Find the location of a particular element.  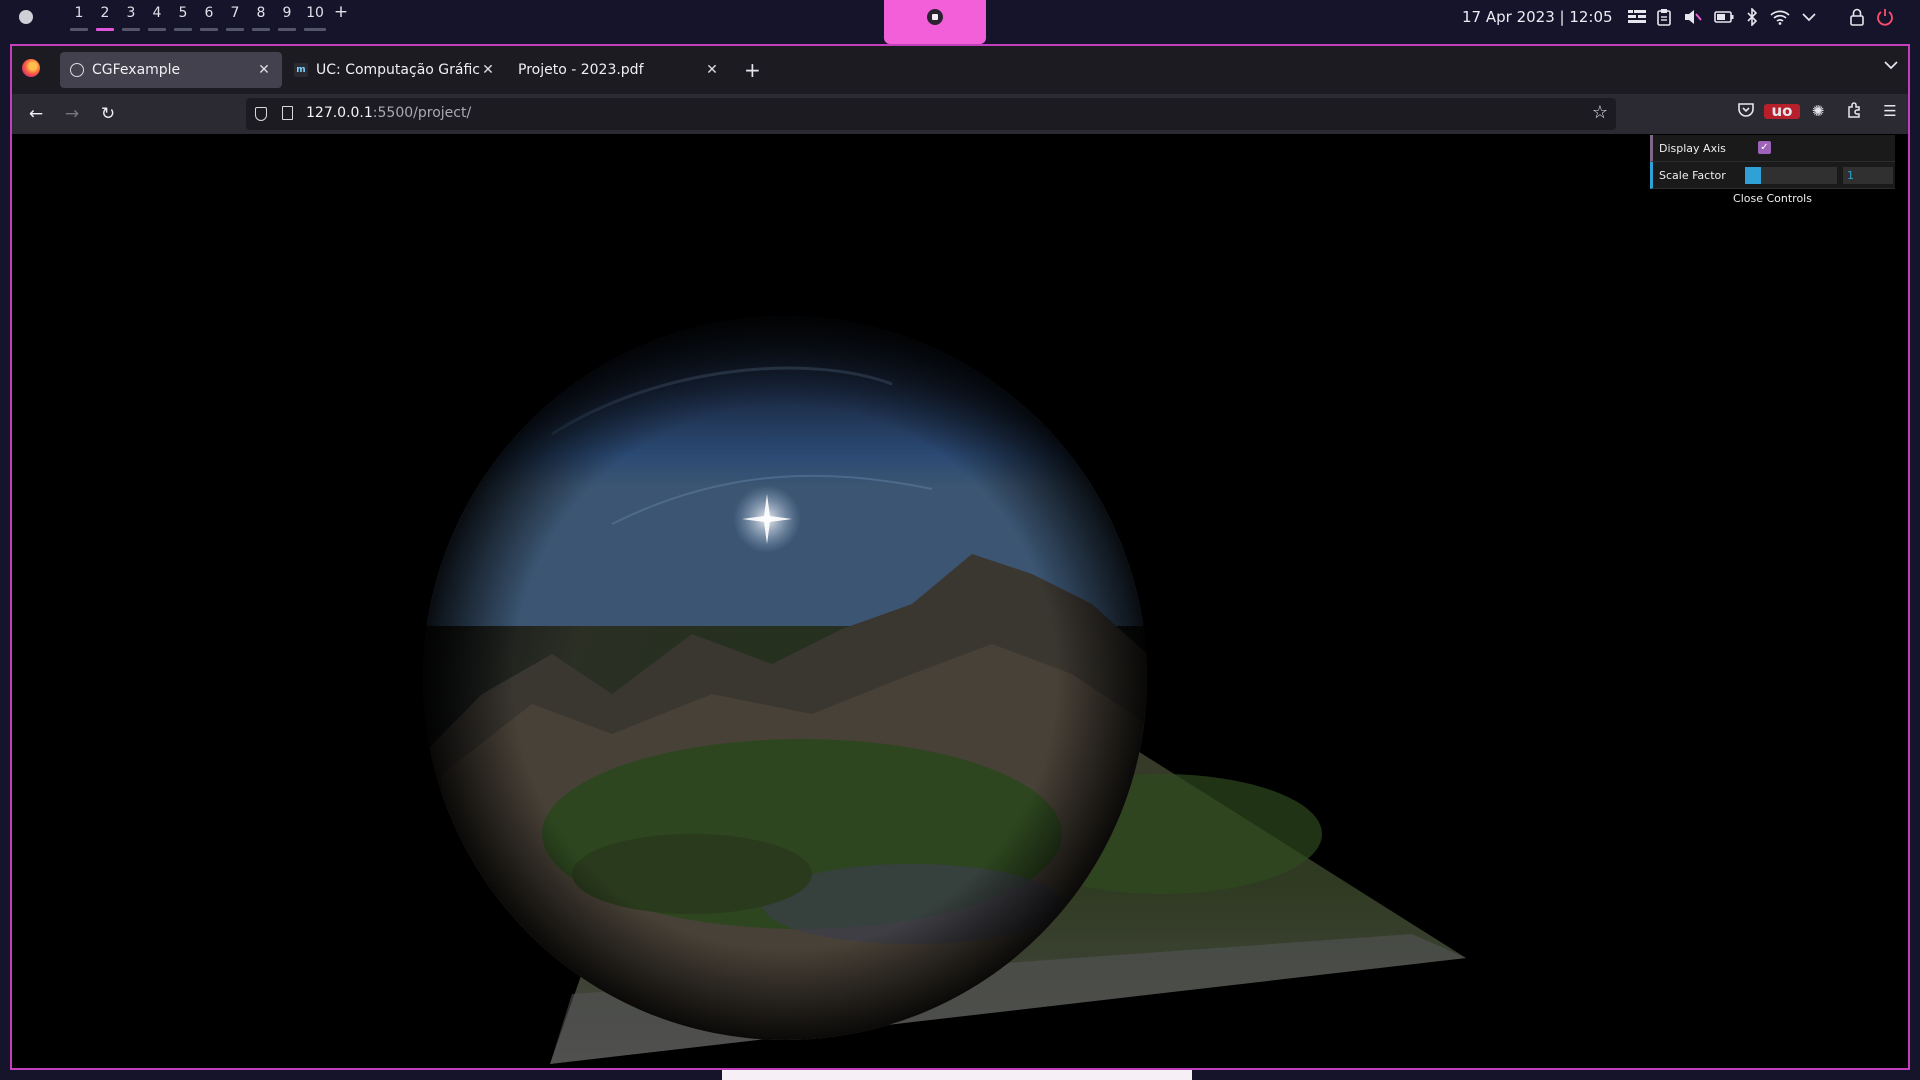

url-text: 127.0.0.1:5500/project/ is located at coordinates (388, 113).